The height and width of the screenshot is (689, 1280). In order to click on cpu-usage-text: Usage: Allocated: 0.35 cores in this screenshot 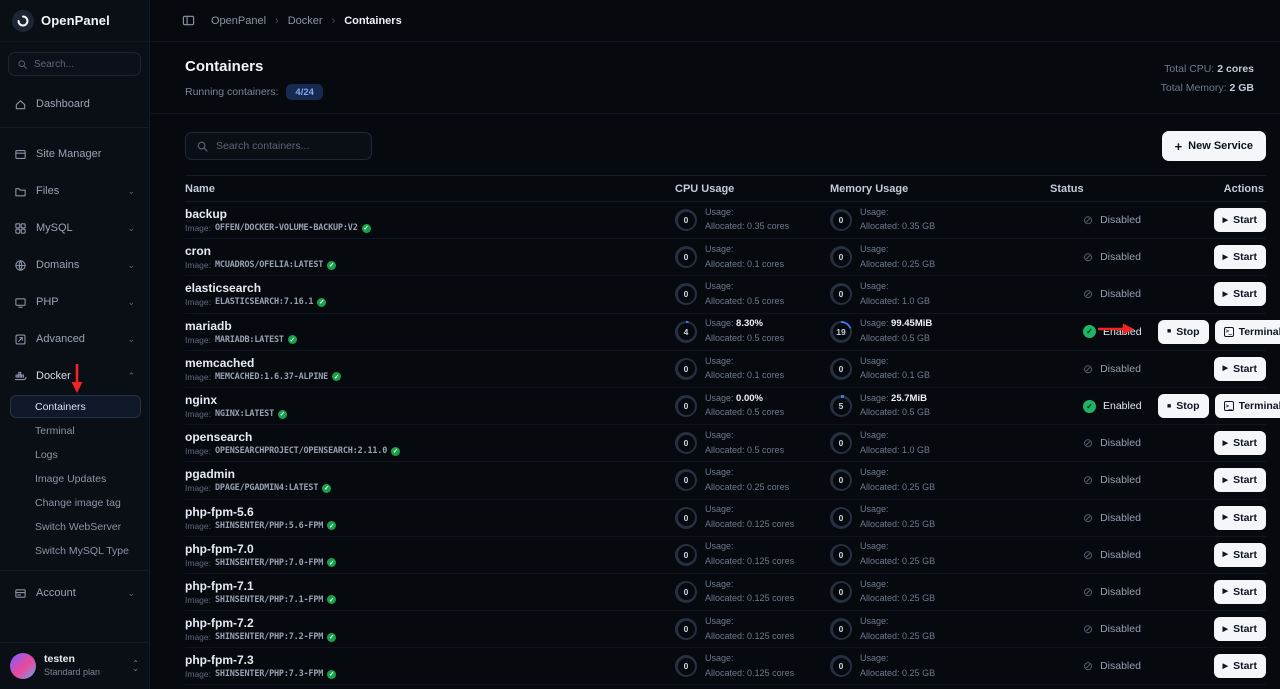, I will do `click(747, 220)`.